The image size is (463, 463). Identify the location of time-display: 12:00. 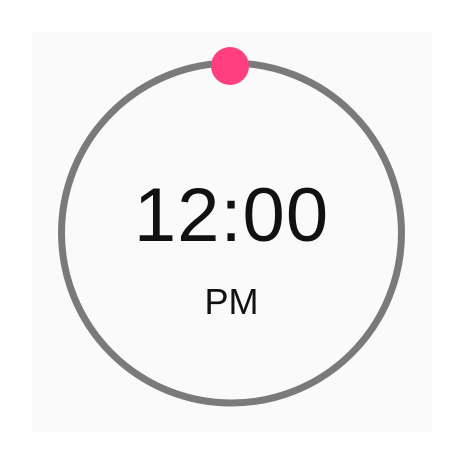
(231, 215).